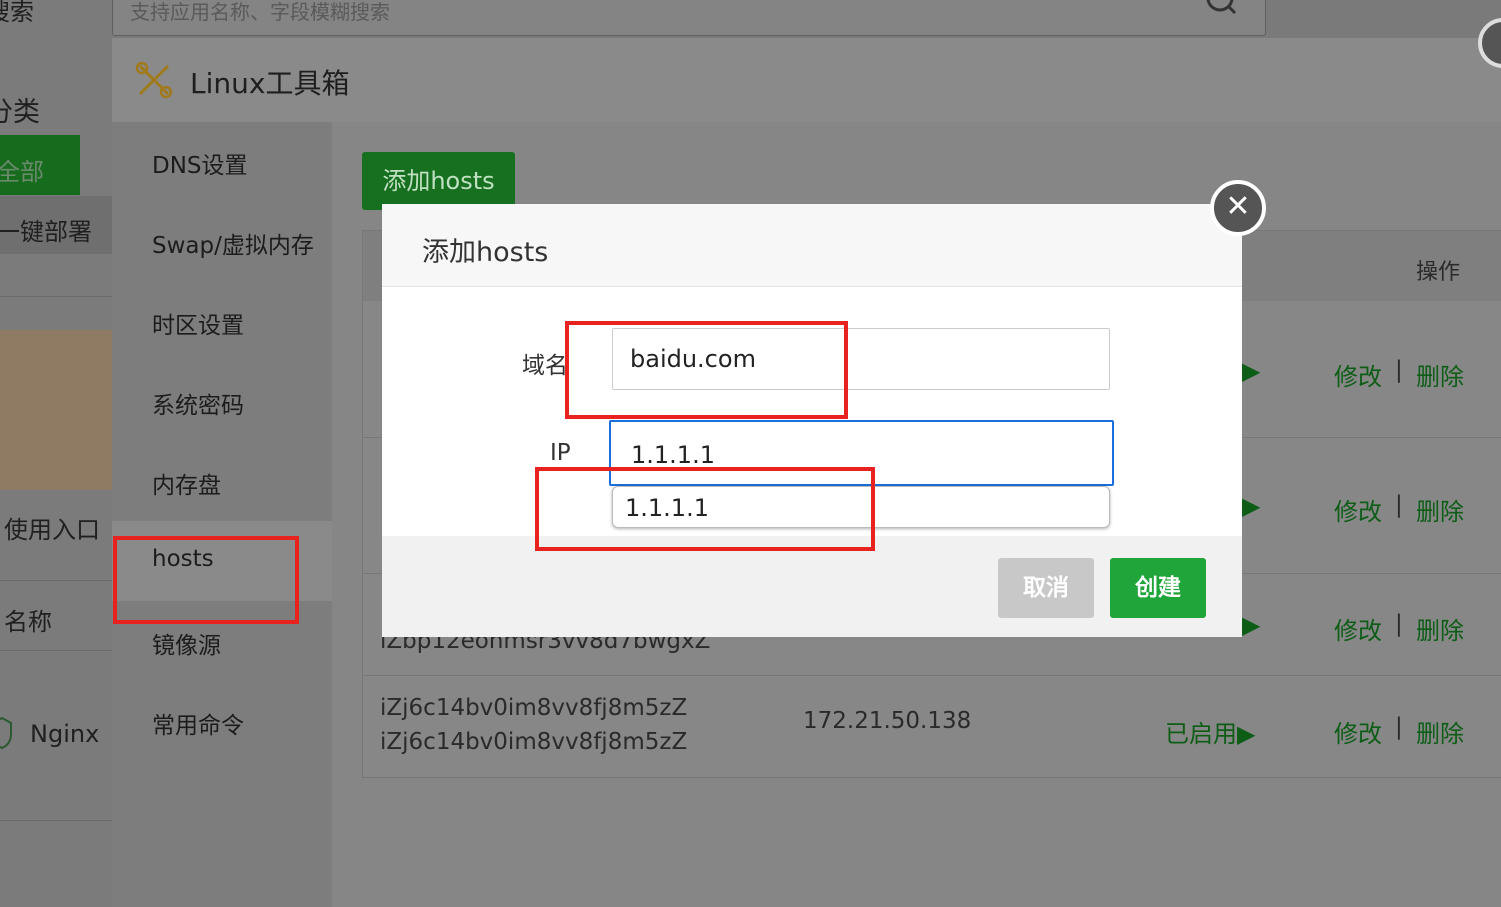 This screenshot has width=1501, height=907. What do you see at coordinates (198, 323) in the screenshot?
I see `sidebar-item-timezone: 时区设置` at bounding box center [198, 323].